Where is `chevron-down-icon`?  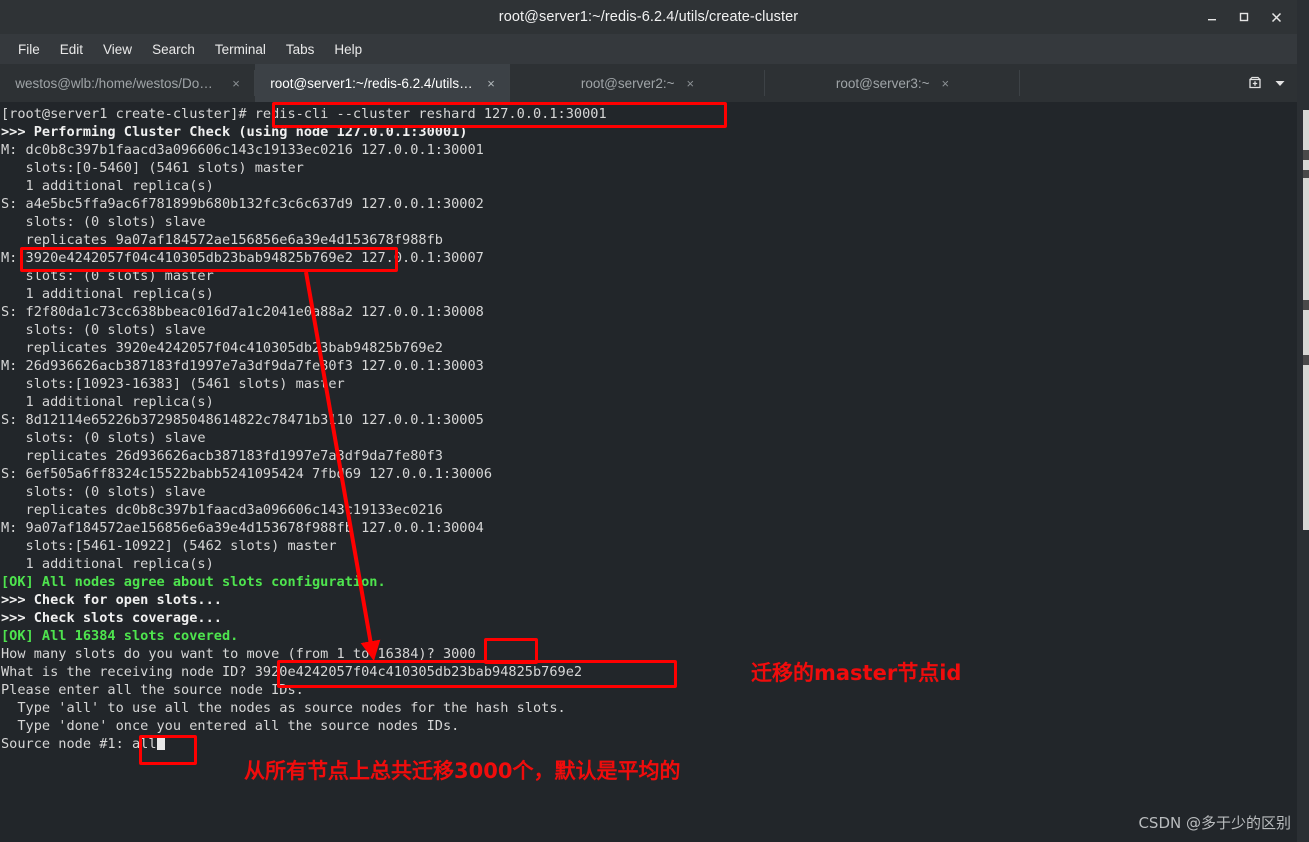
chevron-down-icon is located at coordinates (1280, 83).